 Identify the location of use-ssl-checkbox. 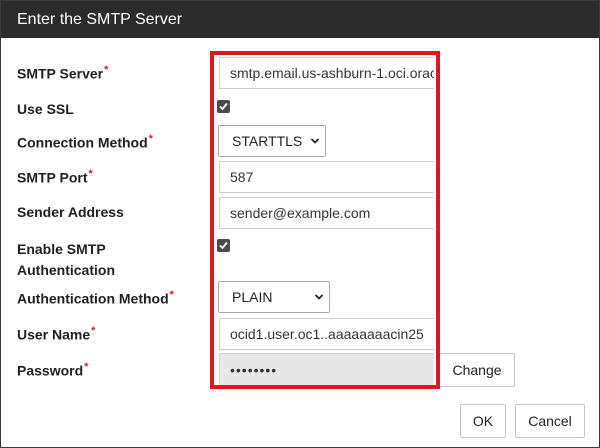
(223, 106).